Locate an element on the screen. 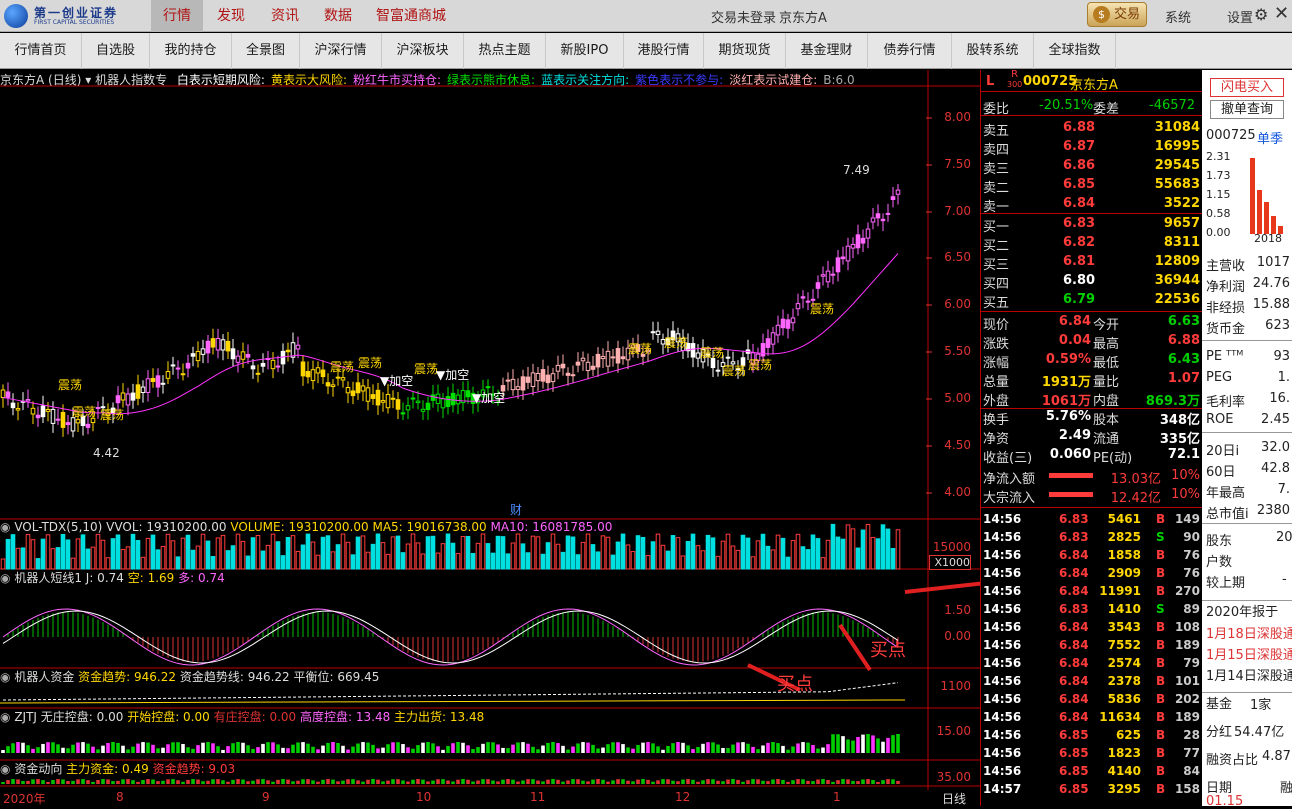 The width and height of the screenshot is (1292, 809). fundflow-ytick: 35.00 is located at coordinates (953, 777).